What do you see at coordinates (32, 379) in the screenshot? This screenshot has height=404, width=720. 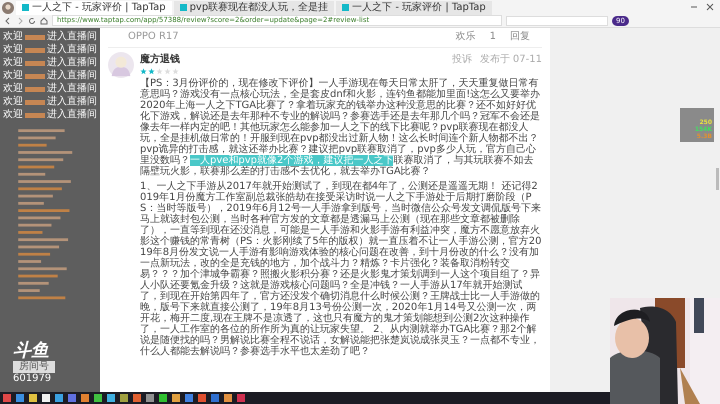 I see `room-number: 601979` at bounding box center [32, 379].